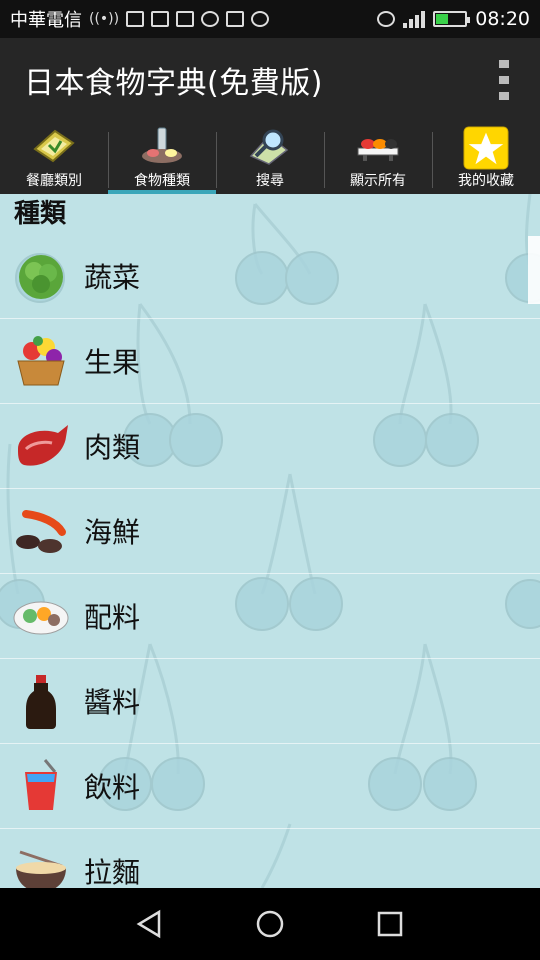 Image resolution: width=540 pixels, height=960 pixels. I want to click on carrier-name: 中華電信, so click(46, 20).